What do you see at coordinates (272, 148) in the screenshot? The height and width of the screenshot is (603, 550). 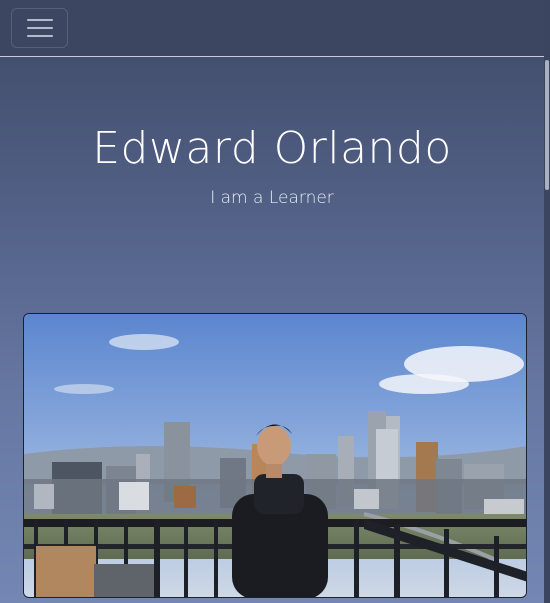 I see `hero-name: Edward Orlando` at bounding box center [272, 148].